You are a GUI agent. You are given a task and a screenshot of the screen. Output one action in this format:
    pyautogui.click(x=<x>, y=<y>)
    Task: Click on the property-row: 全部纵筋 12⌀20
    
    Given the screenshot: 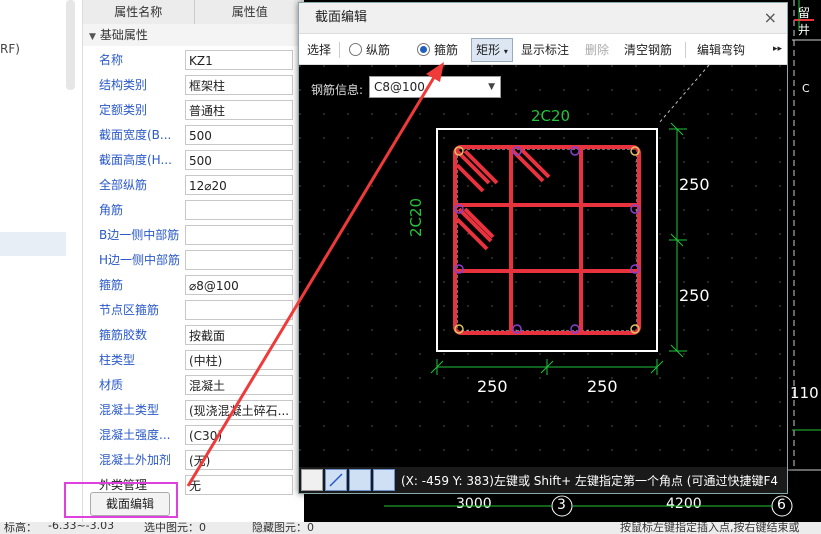 What is the action you would take?
    pyautogui.click(x=194, y=185)
    